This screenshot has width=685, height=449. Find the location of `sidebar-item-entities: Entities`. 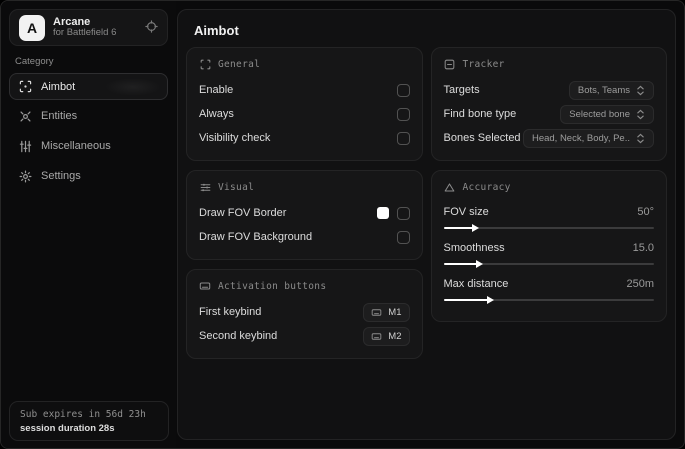

sidebar-item-entities: Entities is located at coordinates (88, 116).